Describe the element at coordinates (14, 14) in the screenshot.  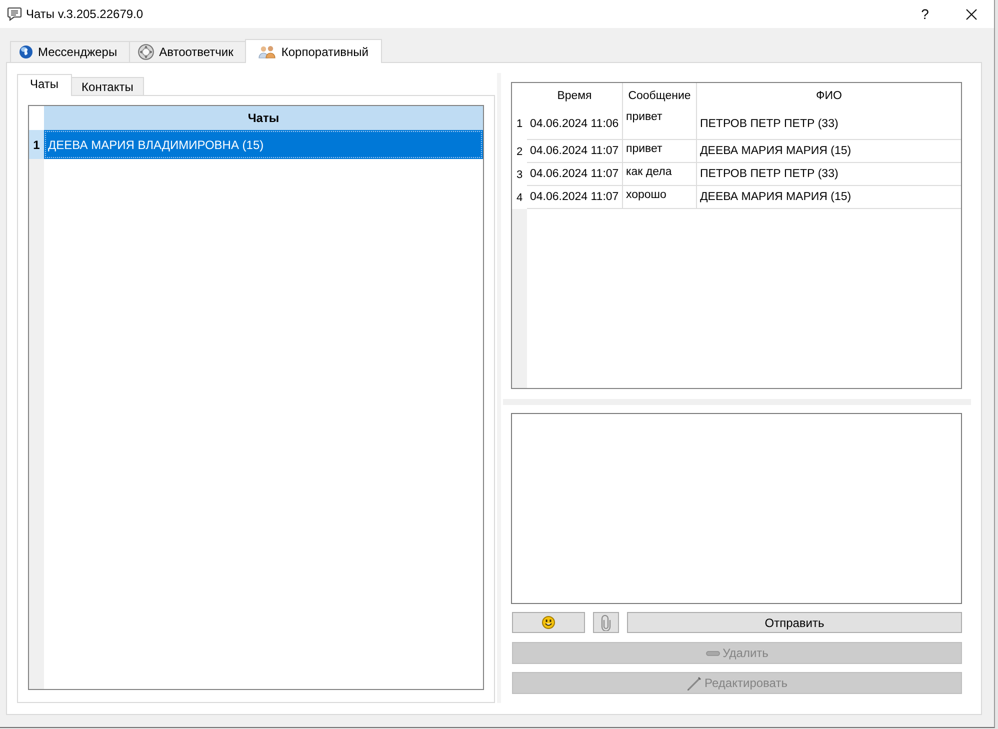
I see `chat-bubble-icon` at that location.